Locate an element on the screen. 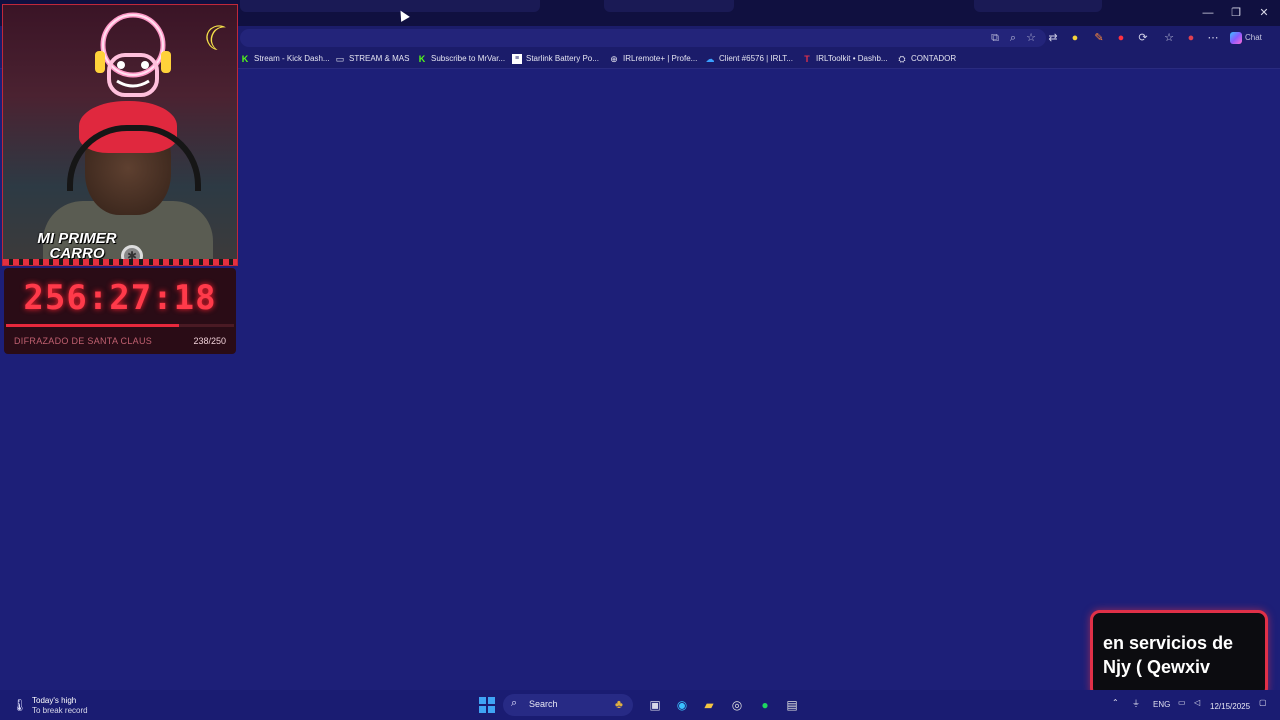  weather-line2: To break record is located at coordinates (60, 710).